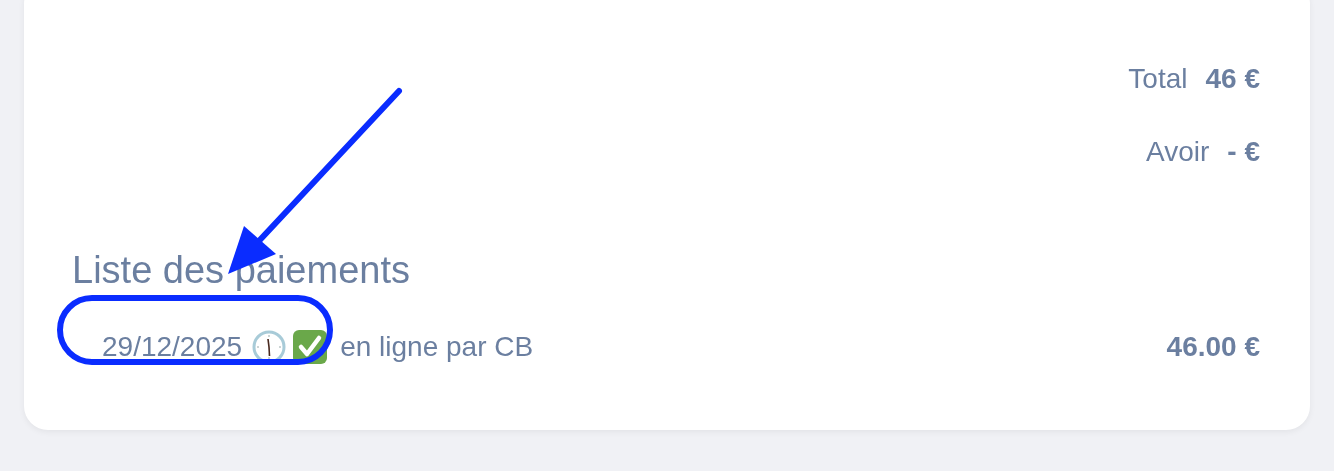  What do you see at coordinates (172, 347) in the screenshot?
I see `date-link: 29/12/2025` at bounding box center [172, 347].